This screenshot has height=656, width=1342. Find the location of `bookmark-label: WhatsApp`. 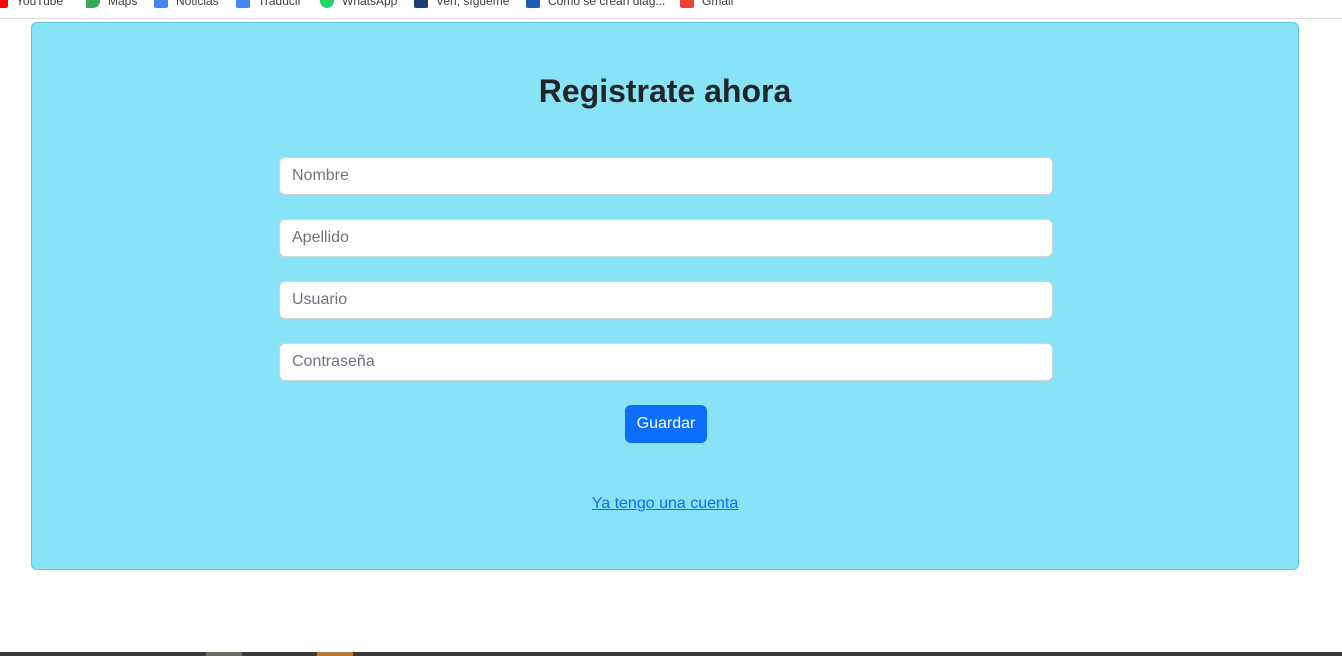

bookmark-label: WhatsApp is located at coordinates (370, 4).